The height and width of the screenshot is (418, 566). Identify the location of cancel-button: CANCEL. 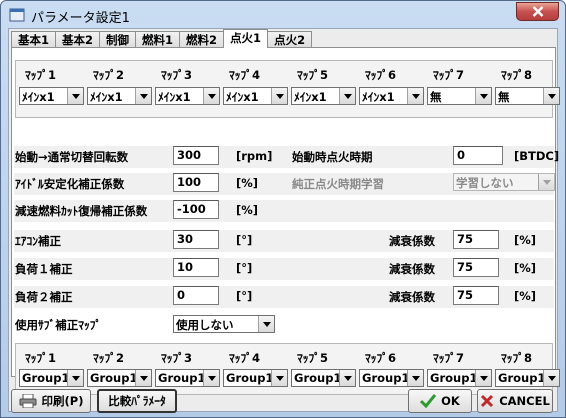
(515, 401).